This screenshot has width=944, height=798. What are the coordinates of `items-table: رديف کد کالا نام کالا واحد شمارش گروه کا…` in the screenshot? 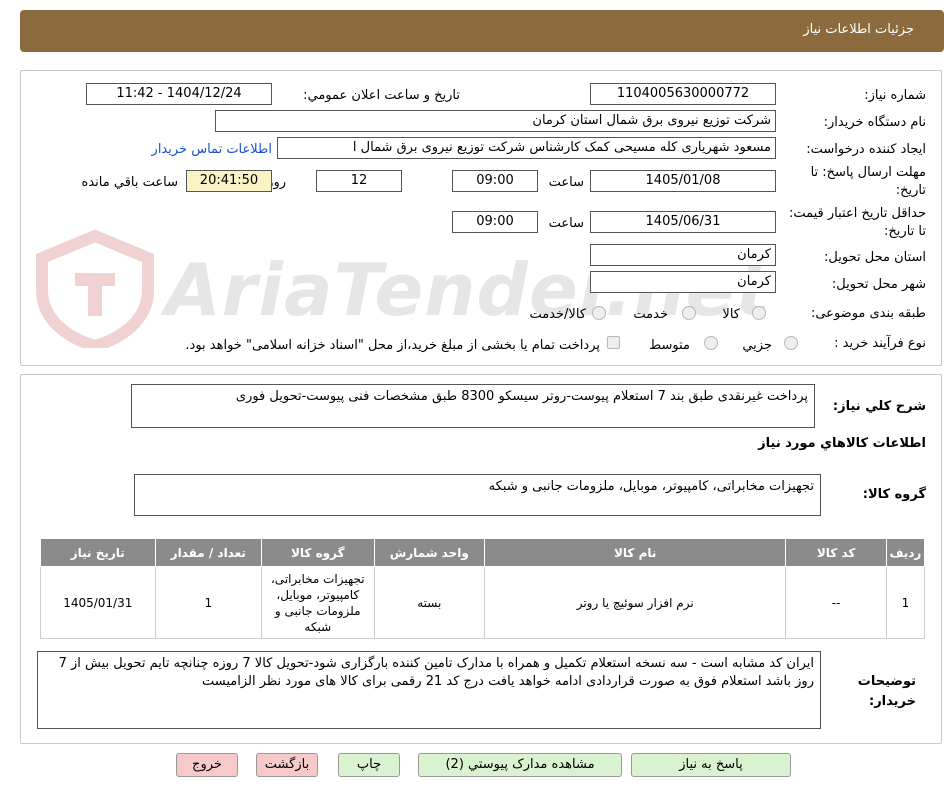 It's located at (483, 588).